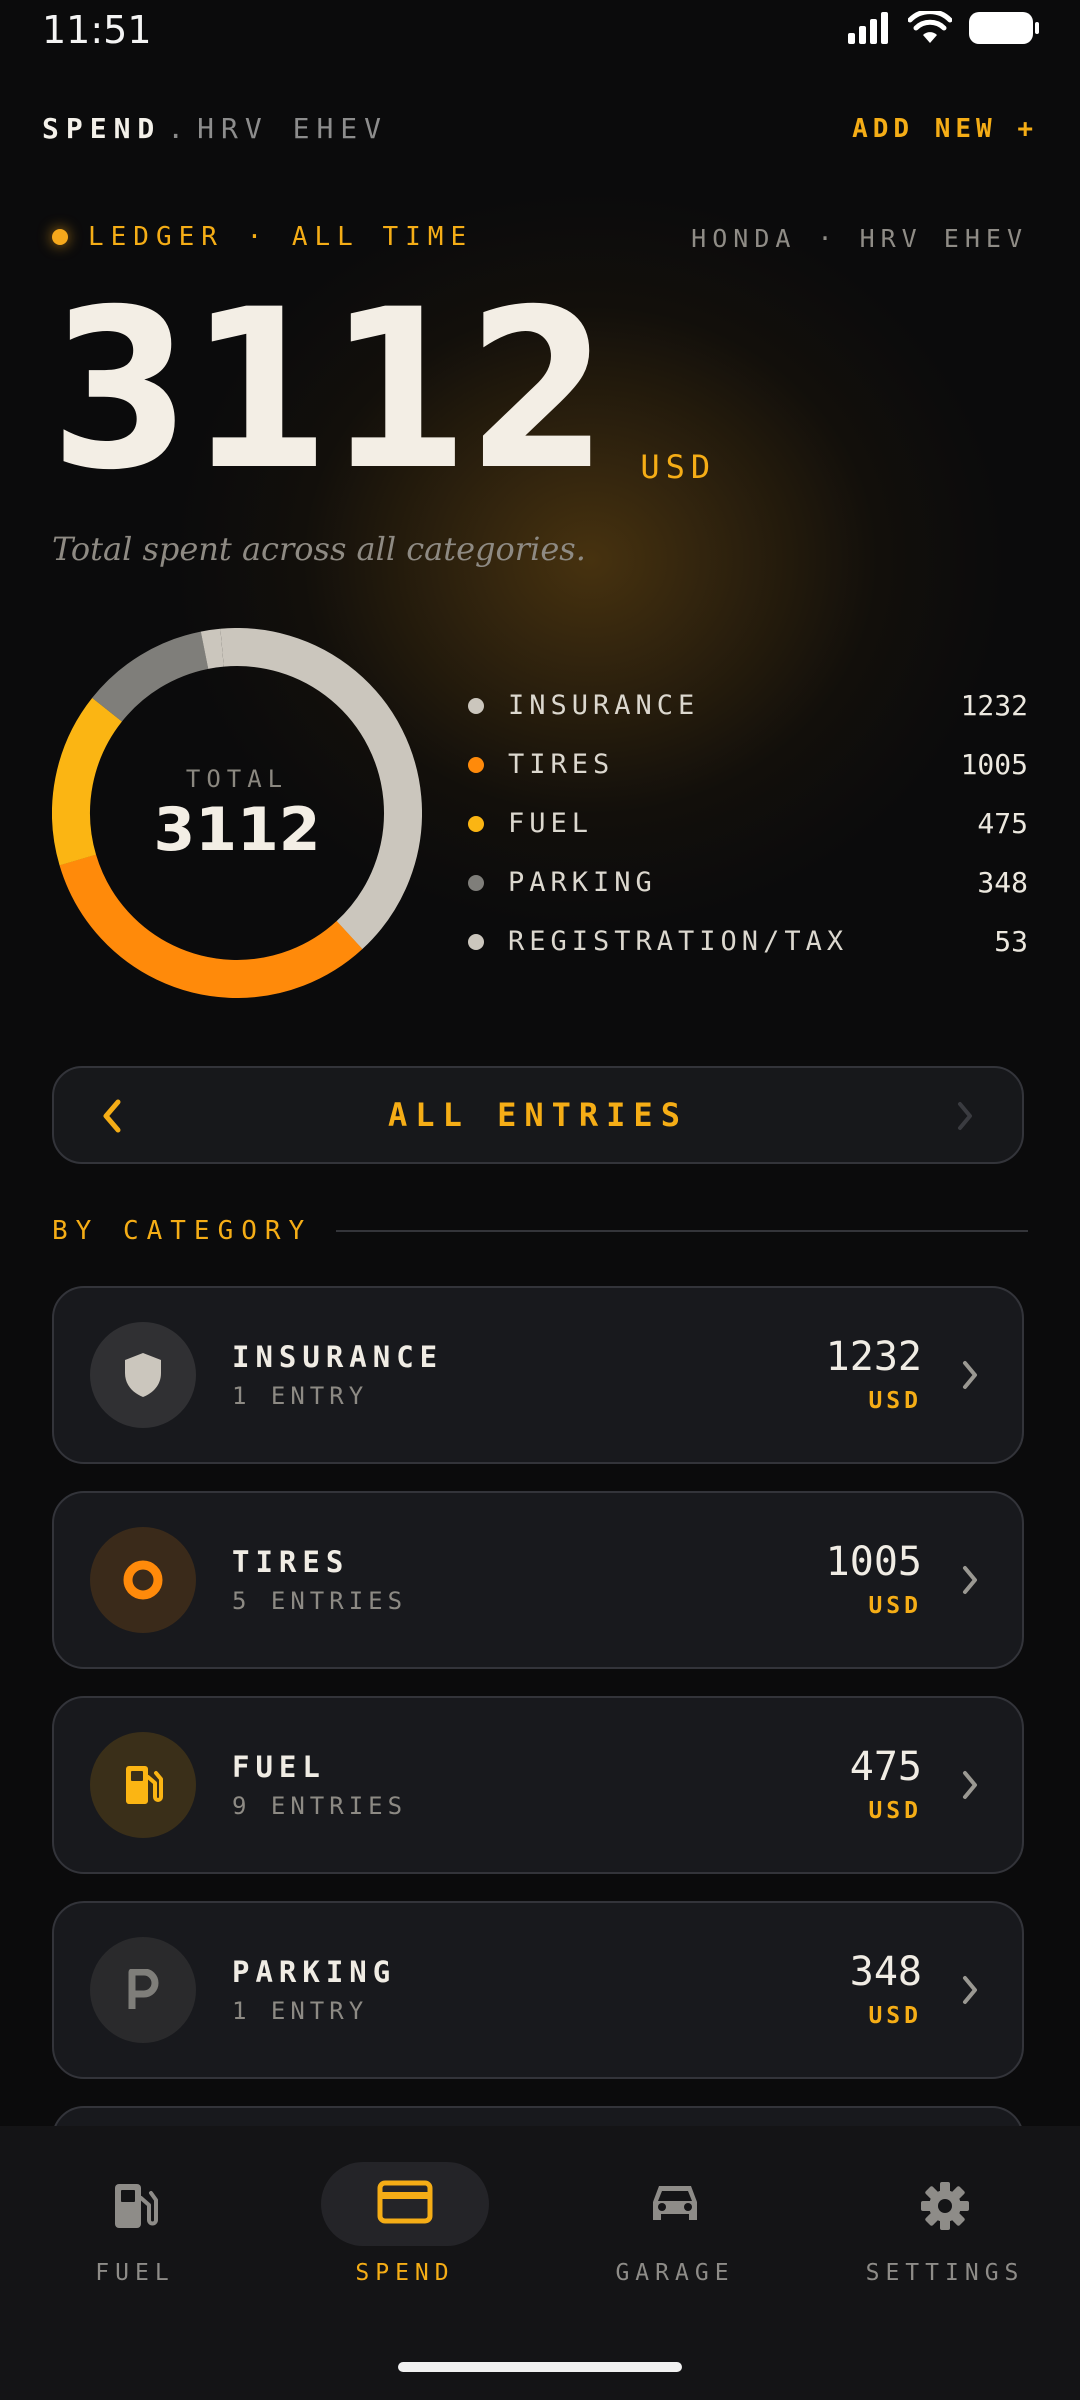 The image size is (1080, 2400). I want to click on nav-label: SPEND, so click(405, 2273).